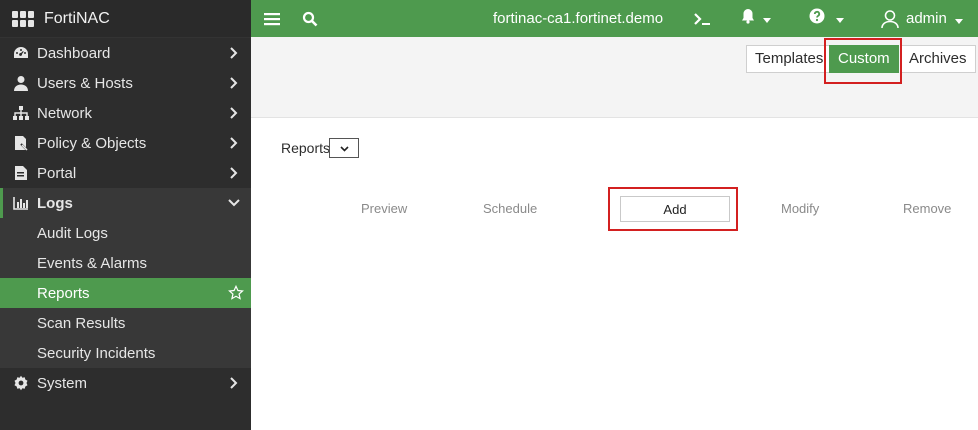 The image size is (978, 430). I want to click on tab-archives: Archives, so click(938, 59).